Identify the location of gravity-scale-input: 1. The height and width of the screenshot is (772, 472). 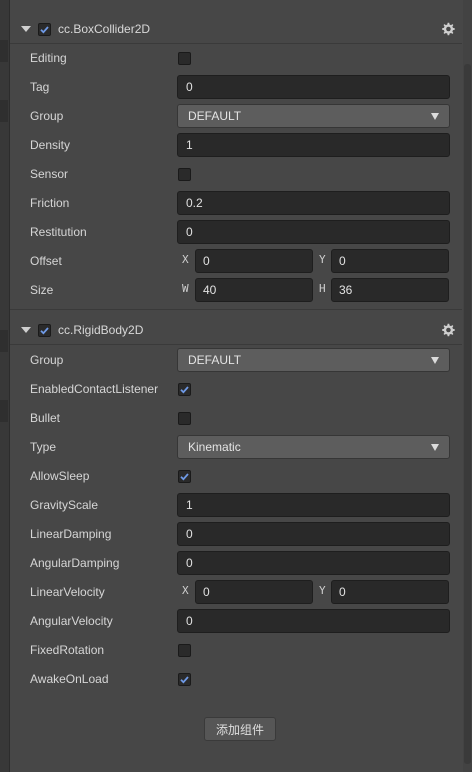
(313, 505).